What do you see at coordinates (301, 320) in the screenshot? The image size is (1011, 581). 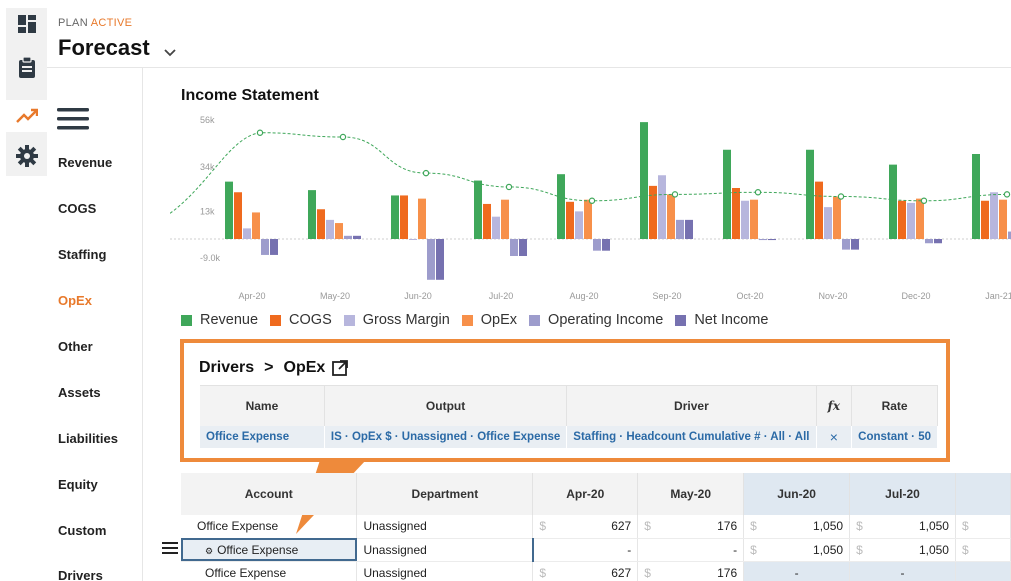 I see `legend-item-cogs: COGS` at bounding box center [301, 320].